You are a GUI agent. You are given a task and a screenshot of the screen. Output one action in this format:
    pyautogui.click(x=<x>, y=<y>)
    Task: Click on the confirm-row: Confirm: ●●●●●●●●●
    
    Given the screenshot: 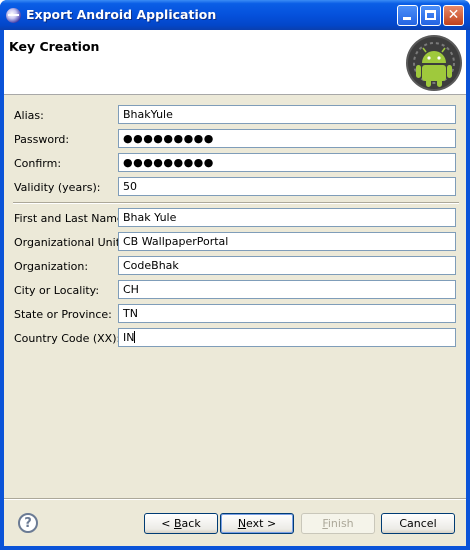 What is the action you would take?
    pyautogui.click(x=235, y=163)
    